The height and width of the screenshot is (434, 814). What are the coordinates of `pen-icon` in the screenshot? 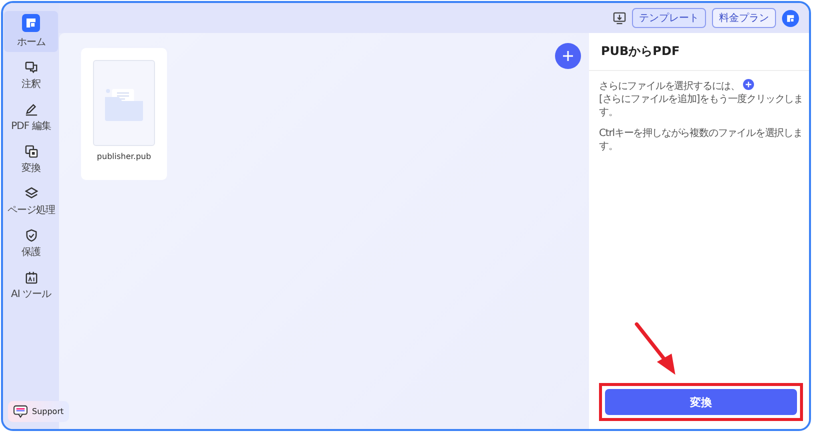 It's located at (31, 109).